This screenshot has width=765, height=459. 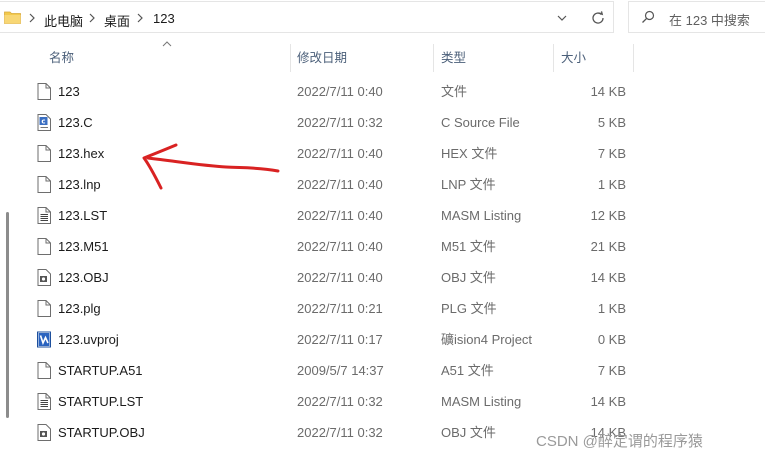 What do you see at coordinates (633, 58) in the screenshot?
I see `column-divider` at bounding box center [633, 58].